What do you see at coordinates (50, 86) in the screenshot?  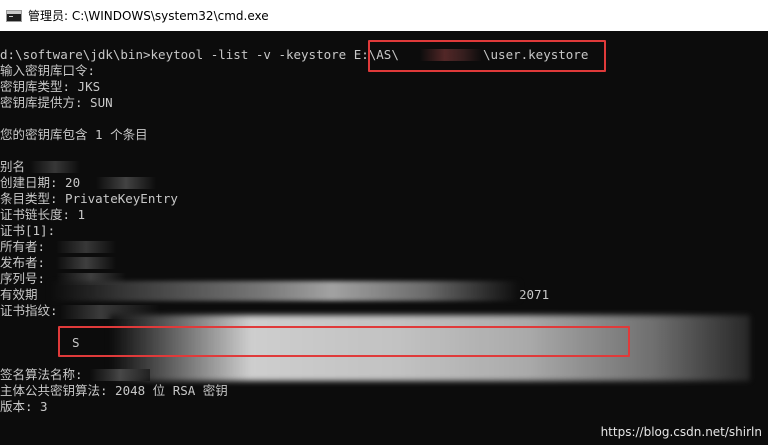 I see `console-line-keystore-type: 密钥库类型: JKS` at bounding box center [50, 86].